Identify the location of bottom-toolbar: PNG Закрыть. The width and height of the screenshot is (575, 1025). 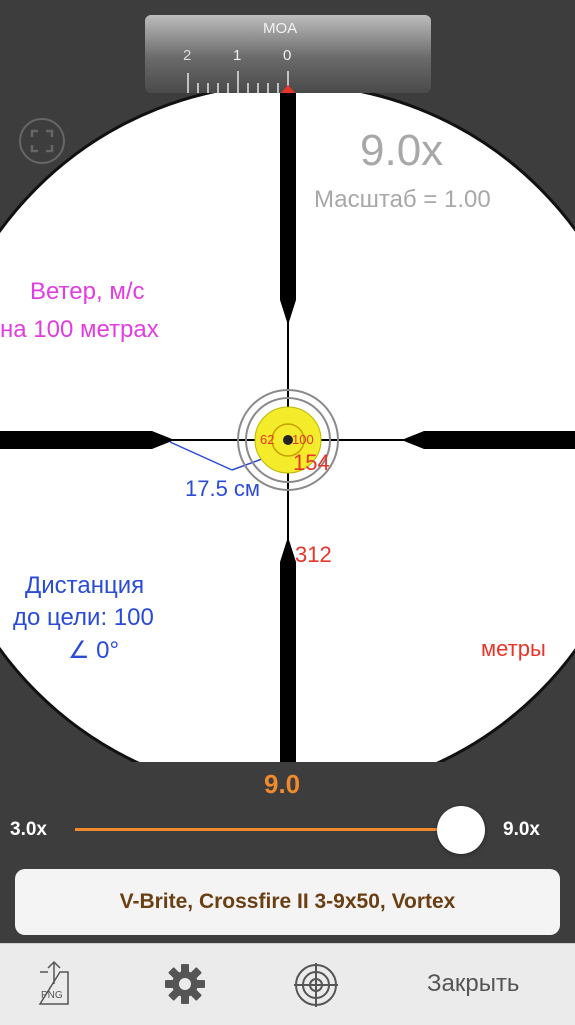
(287, 984).